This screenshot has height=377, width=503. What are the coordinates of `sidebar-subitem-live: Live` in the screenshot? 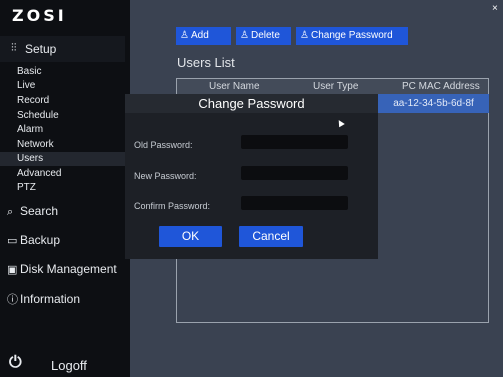 It's located at (26, 86).